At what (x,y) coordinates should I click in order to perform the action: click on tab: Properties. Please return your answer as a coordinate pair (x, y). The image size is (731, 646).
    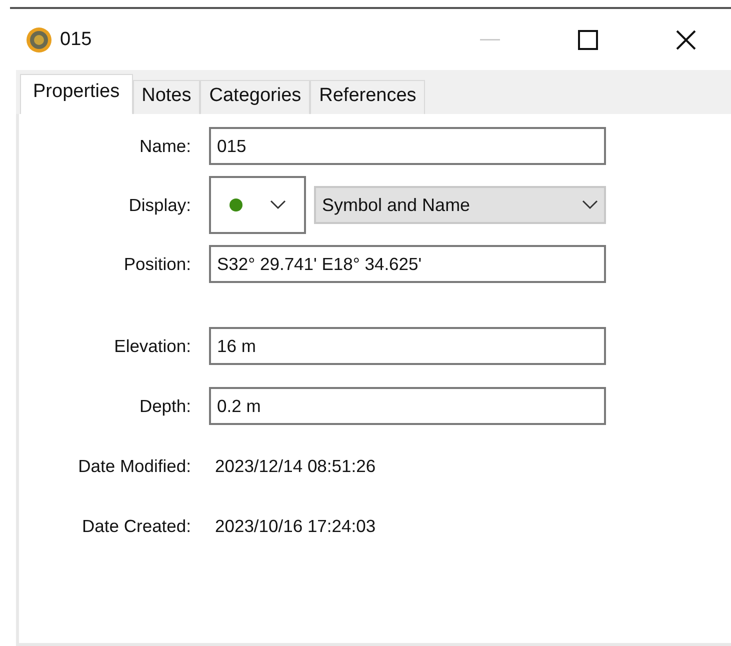
    Looking at the image, I should click on (76, 94).